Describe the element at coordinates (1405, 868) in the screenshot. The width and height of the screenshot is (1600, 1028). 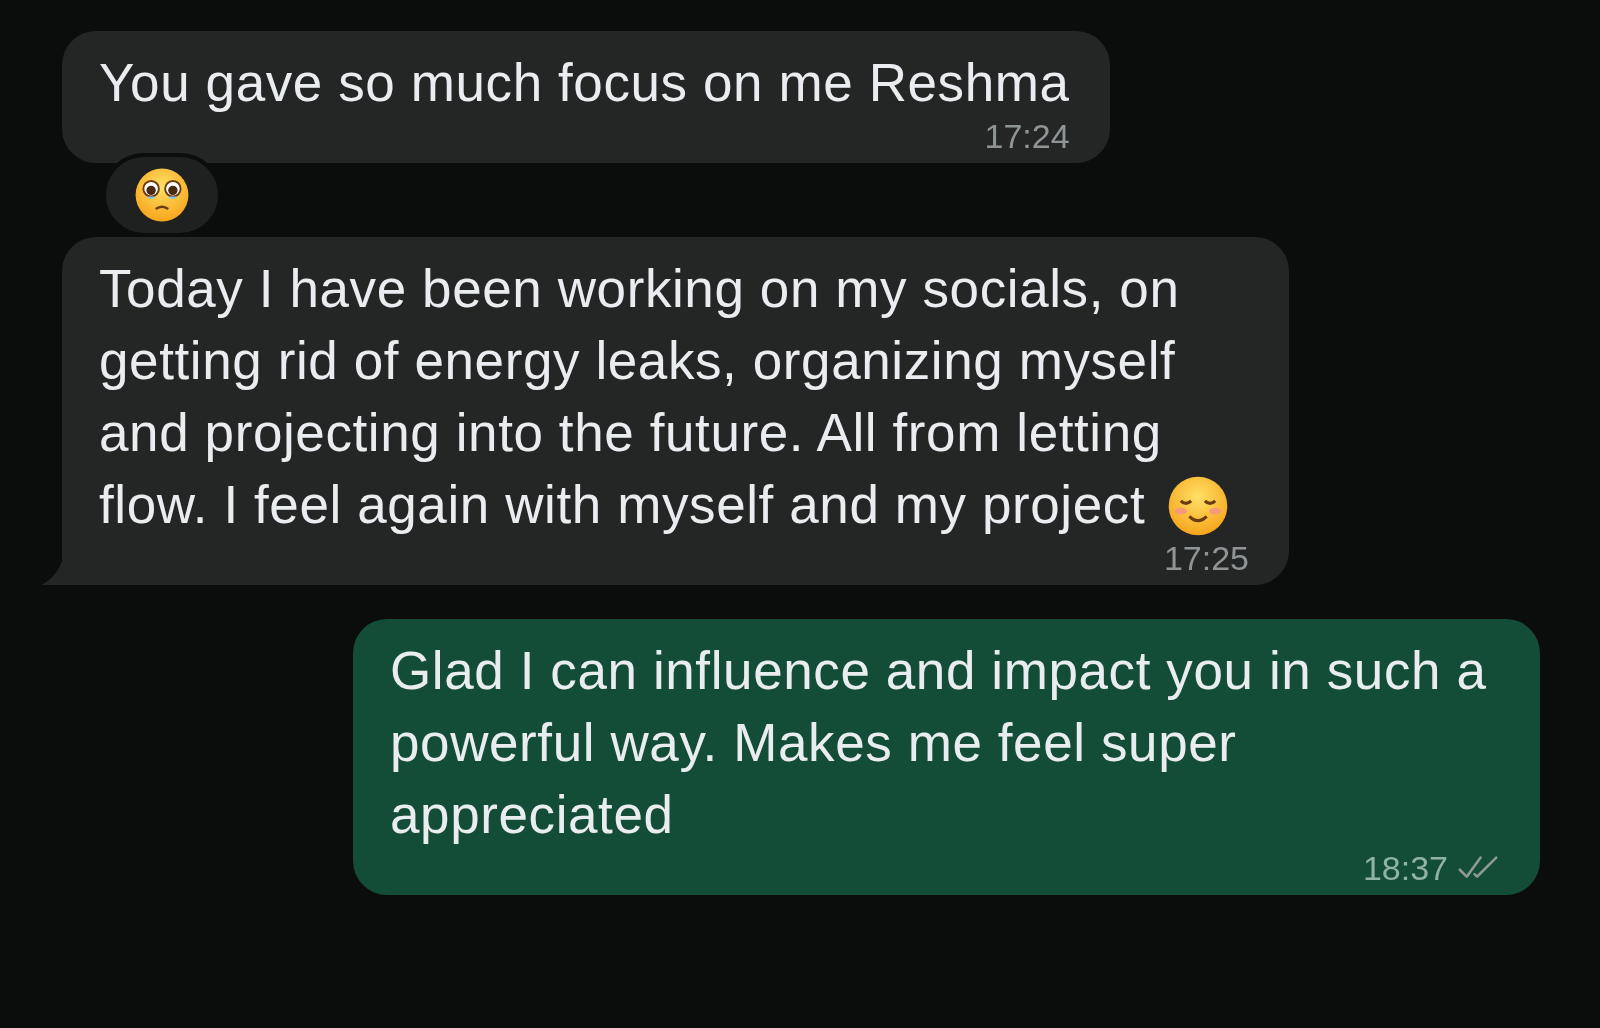
I see `message-time: 18:37` at that location.